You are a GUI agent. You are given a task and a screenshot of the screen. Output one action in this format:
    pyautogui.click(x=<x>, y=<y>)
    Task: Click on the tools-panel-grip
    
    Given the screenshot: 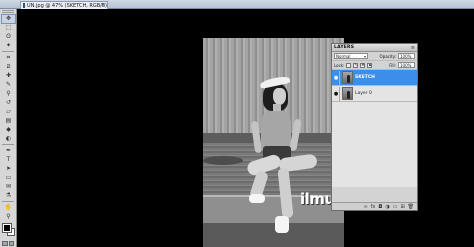 What is the action you would take?
    pyautogui.click(x=8, y=11)
    